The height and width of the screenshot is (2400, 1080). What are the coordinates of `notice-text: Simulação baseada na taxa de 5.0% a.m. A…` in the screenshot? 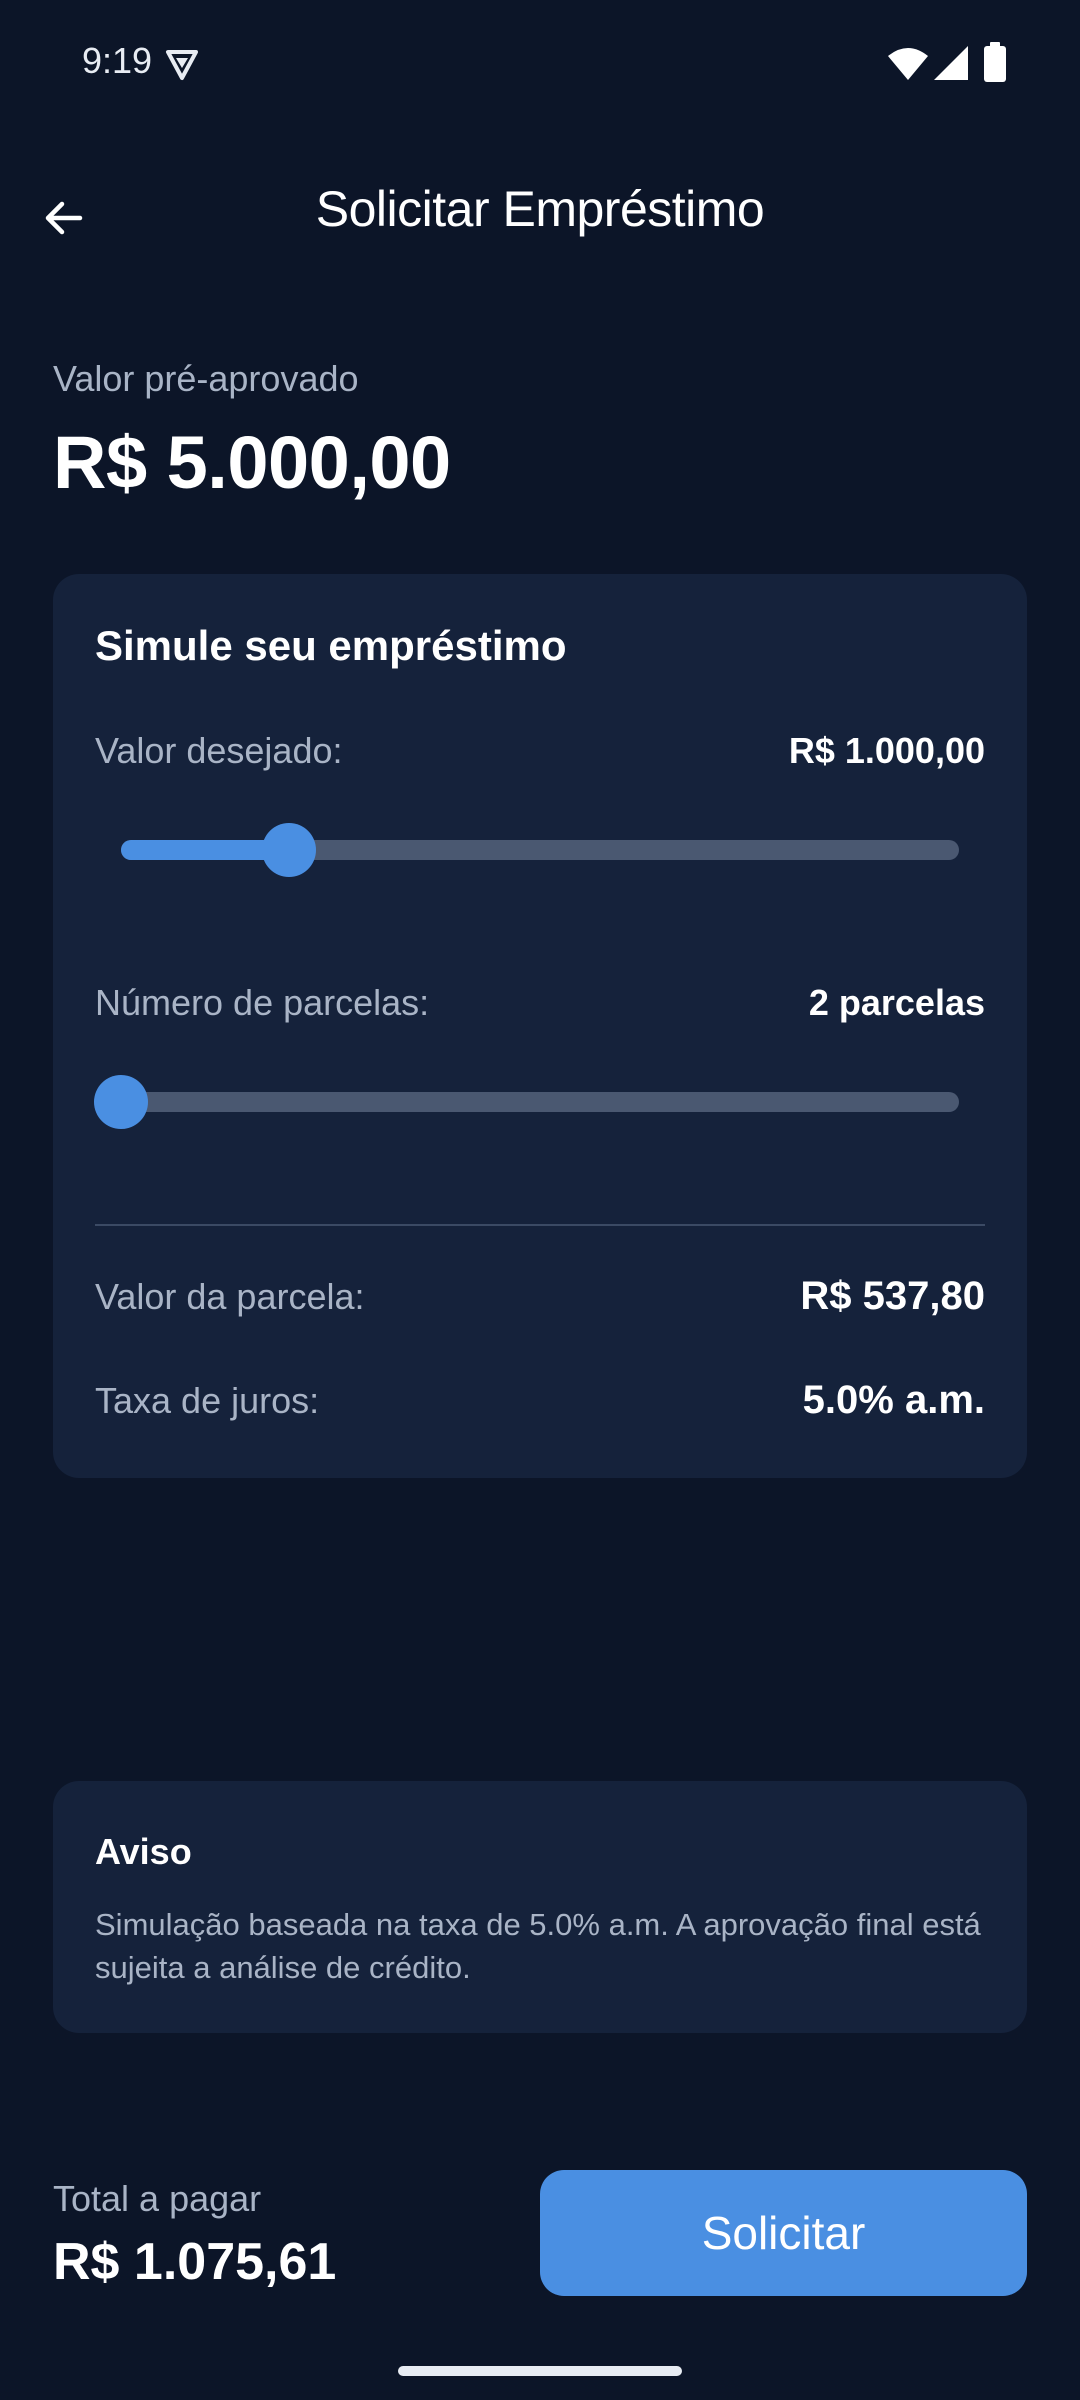 It's located at (538, 1946).